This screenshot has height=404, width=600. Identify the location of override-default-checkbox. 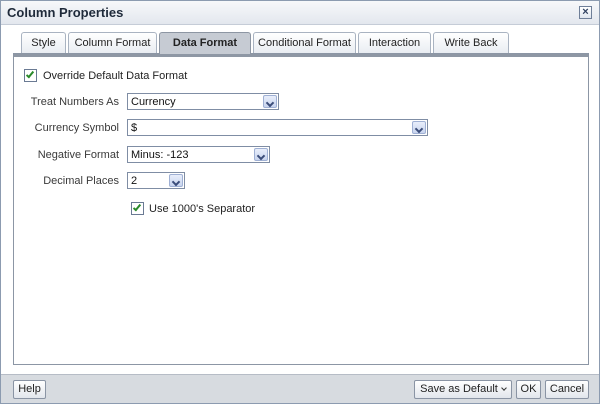
(30, 75).